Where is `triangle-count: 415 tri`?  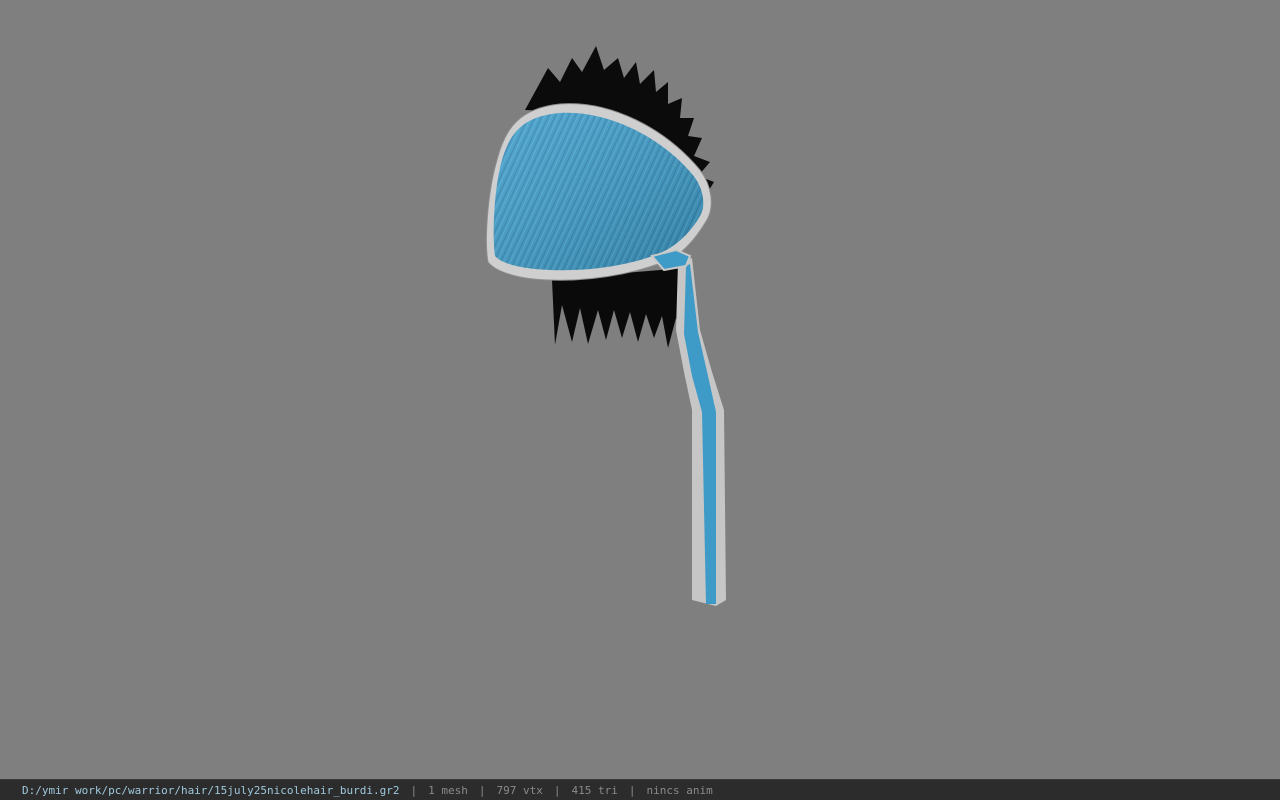 triangle-count: 415 tri is located at coordinates (594, 790).